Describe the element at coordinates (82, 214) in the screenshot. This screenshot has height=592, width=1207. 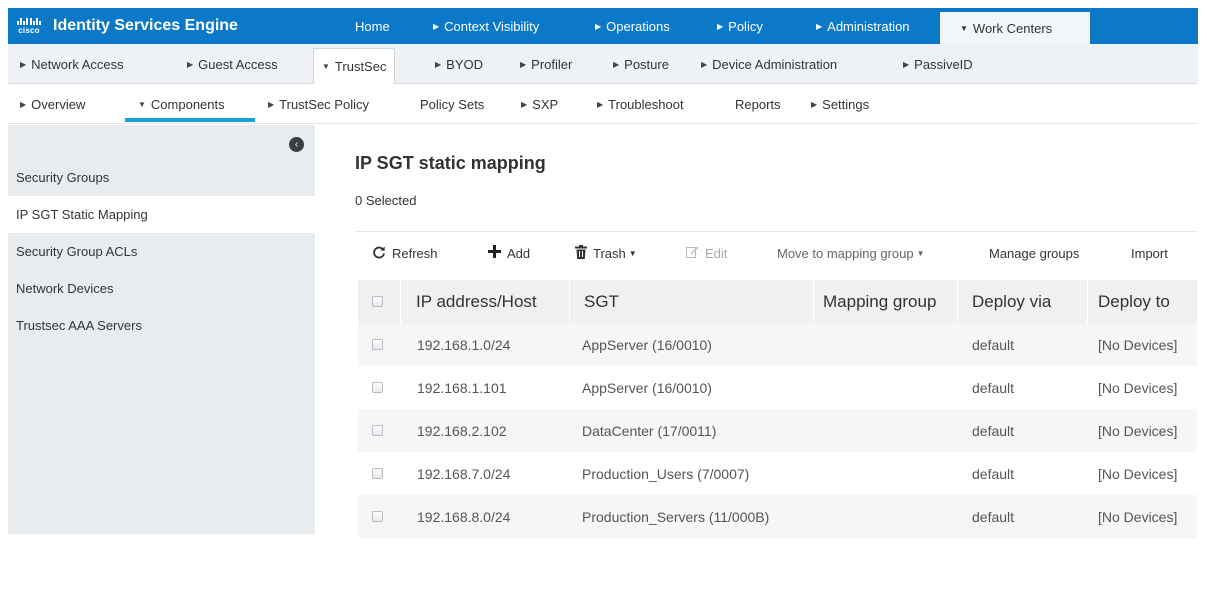
I see `sidebar-item-label: IP SGT Static Mapping` at that location.